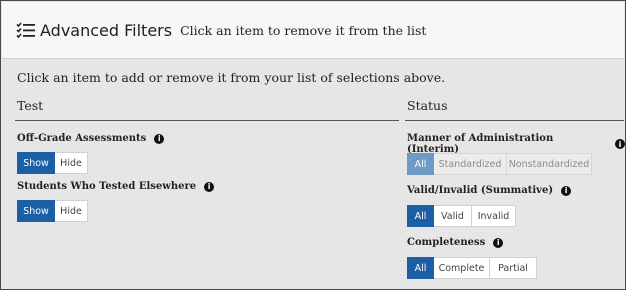 The image size is (626, 290). What do you see at coordinates (82, 138) in the screenshot?
I see `filter-label-text: Off-Grade Assessments` at bounding box center [82, 138].